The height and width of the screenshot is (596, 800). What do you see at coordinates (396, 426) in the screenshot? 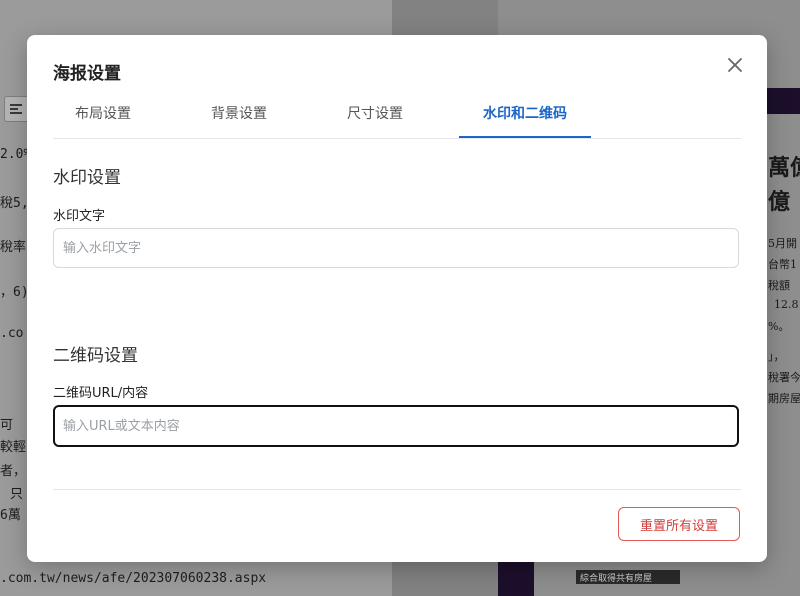
I see `qrcode-content-input` at bounding box center [396, 426].